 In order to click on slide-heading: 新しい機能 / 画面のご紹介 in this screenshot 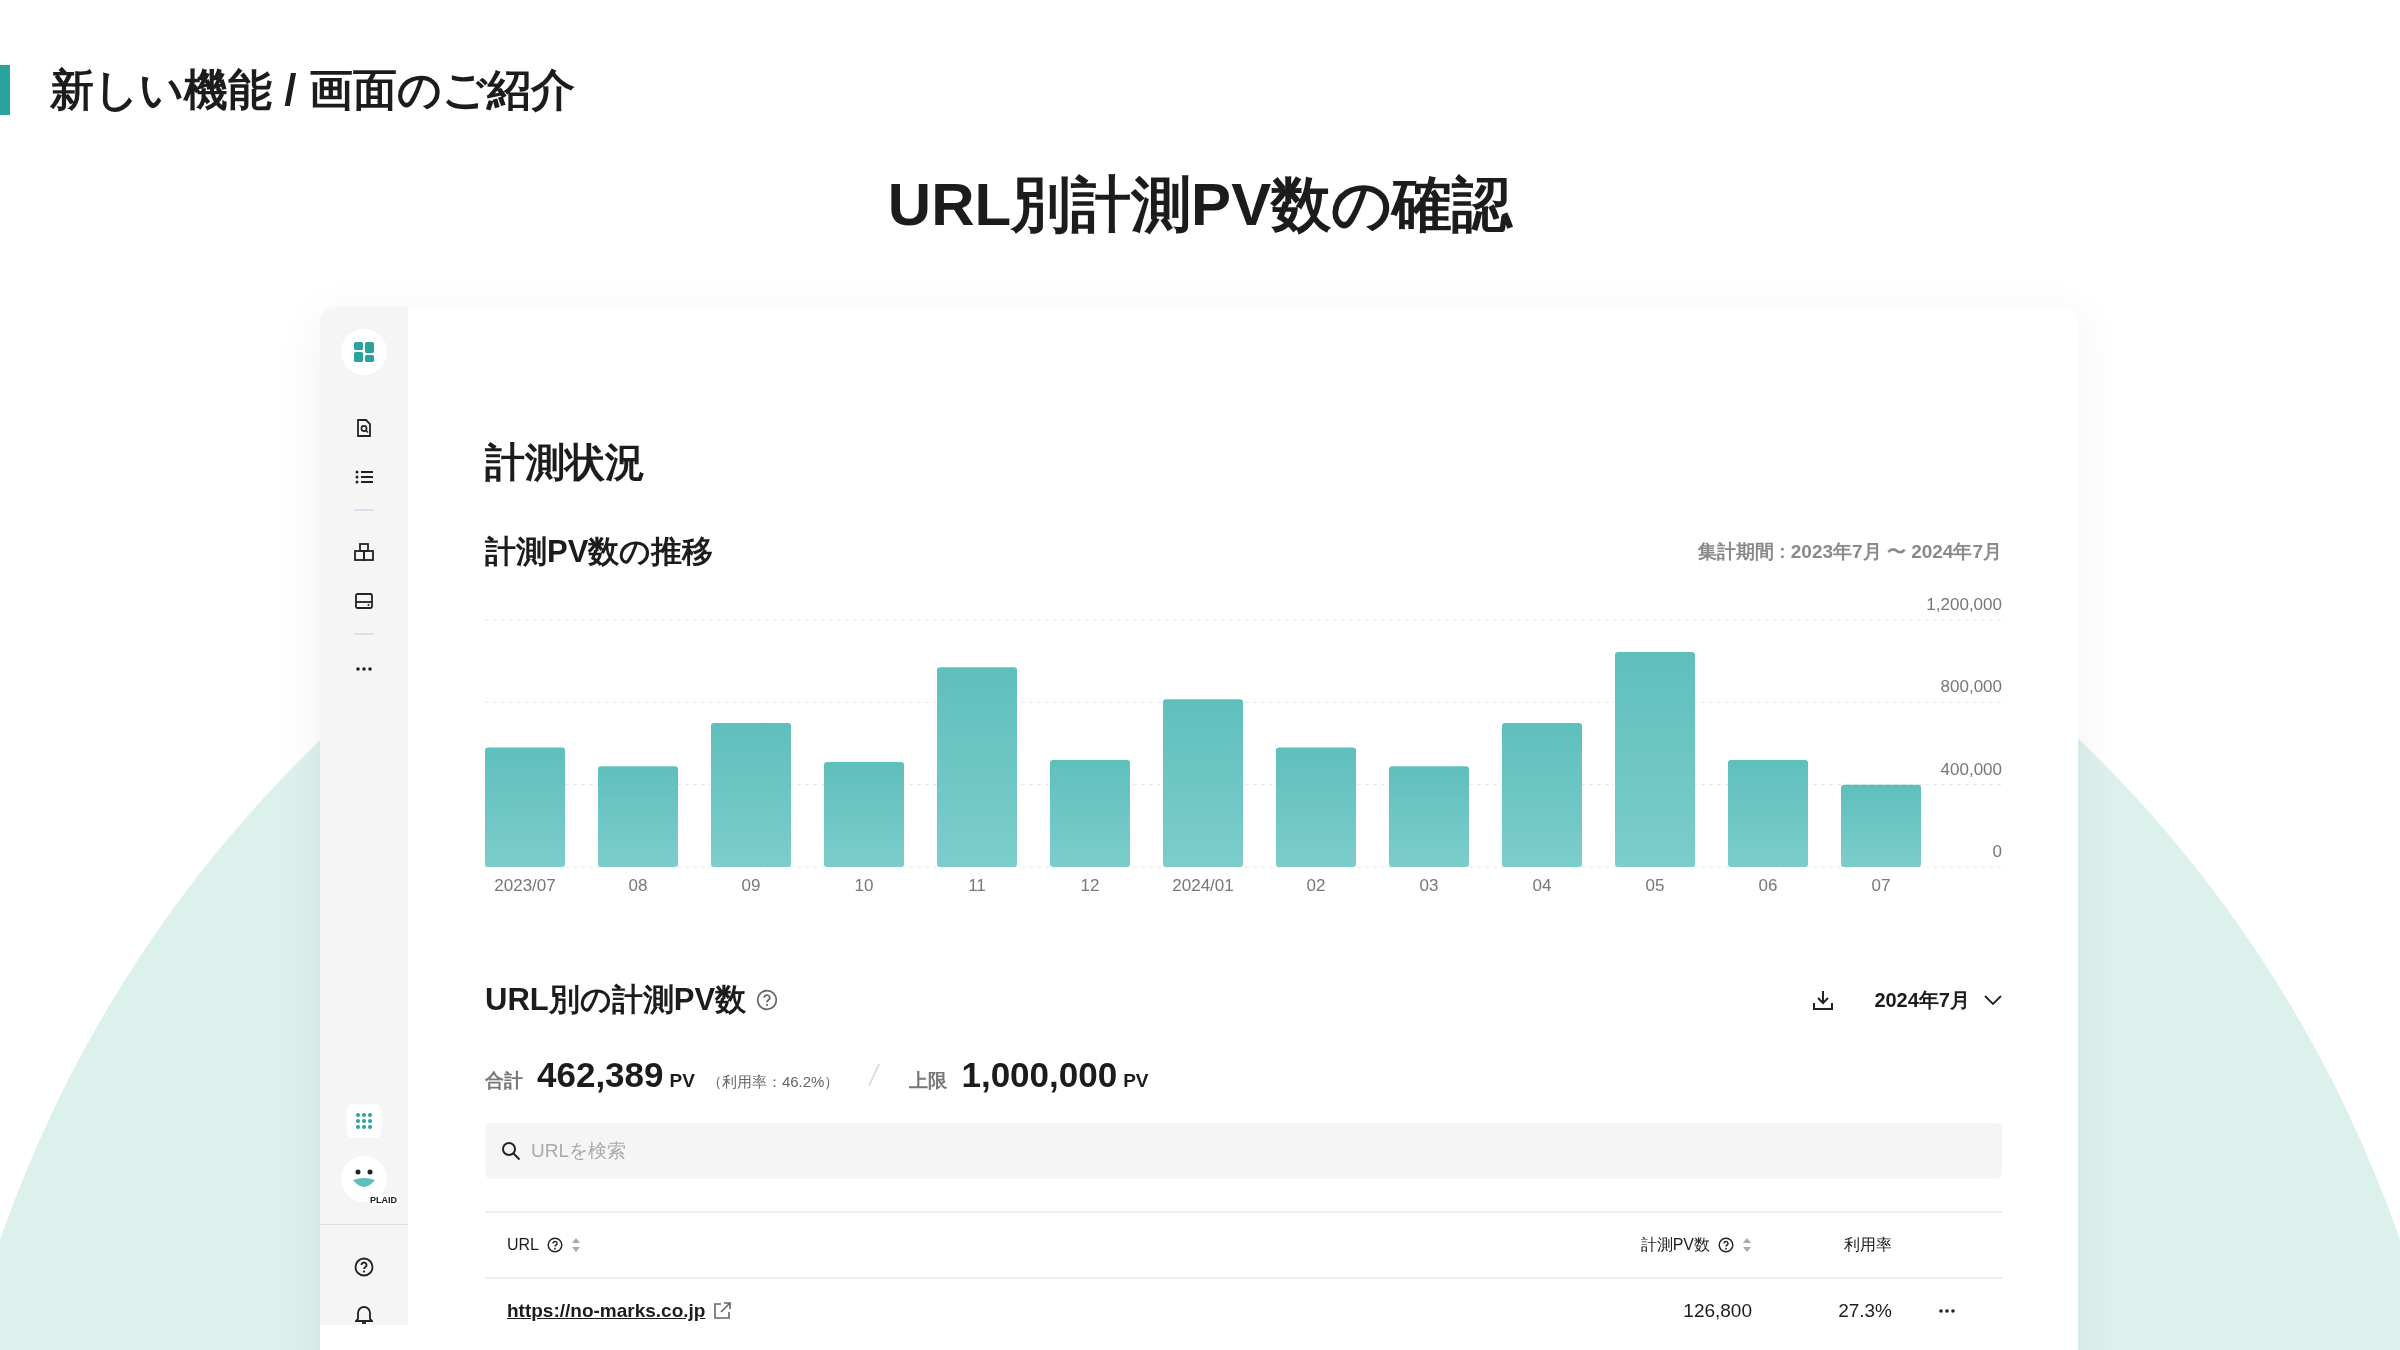, I will do `click(312, 89)`.